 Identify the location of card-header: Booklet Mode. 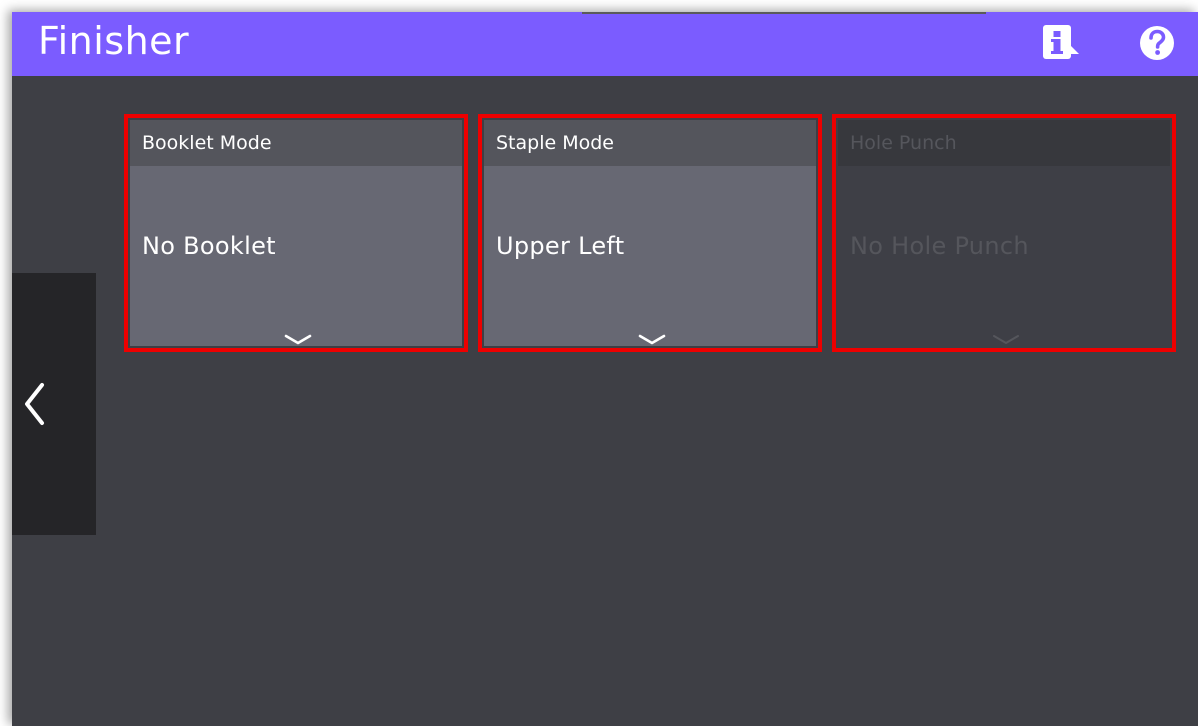
(296, 143).